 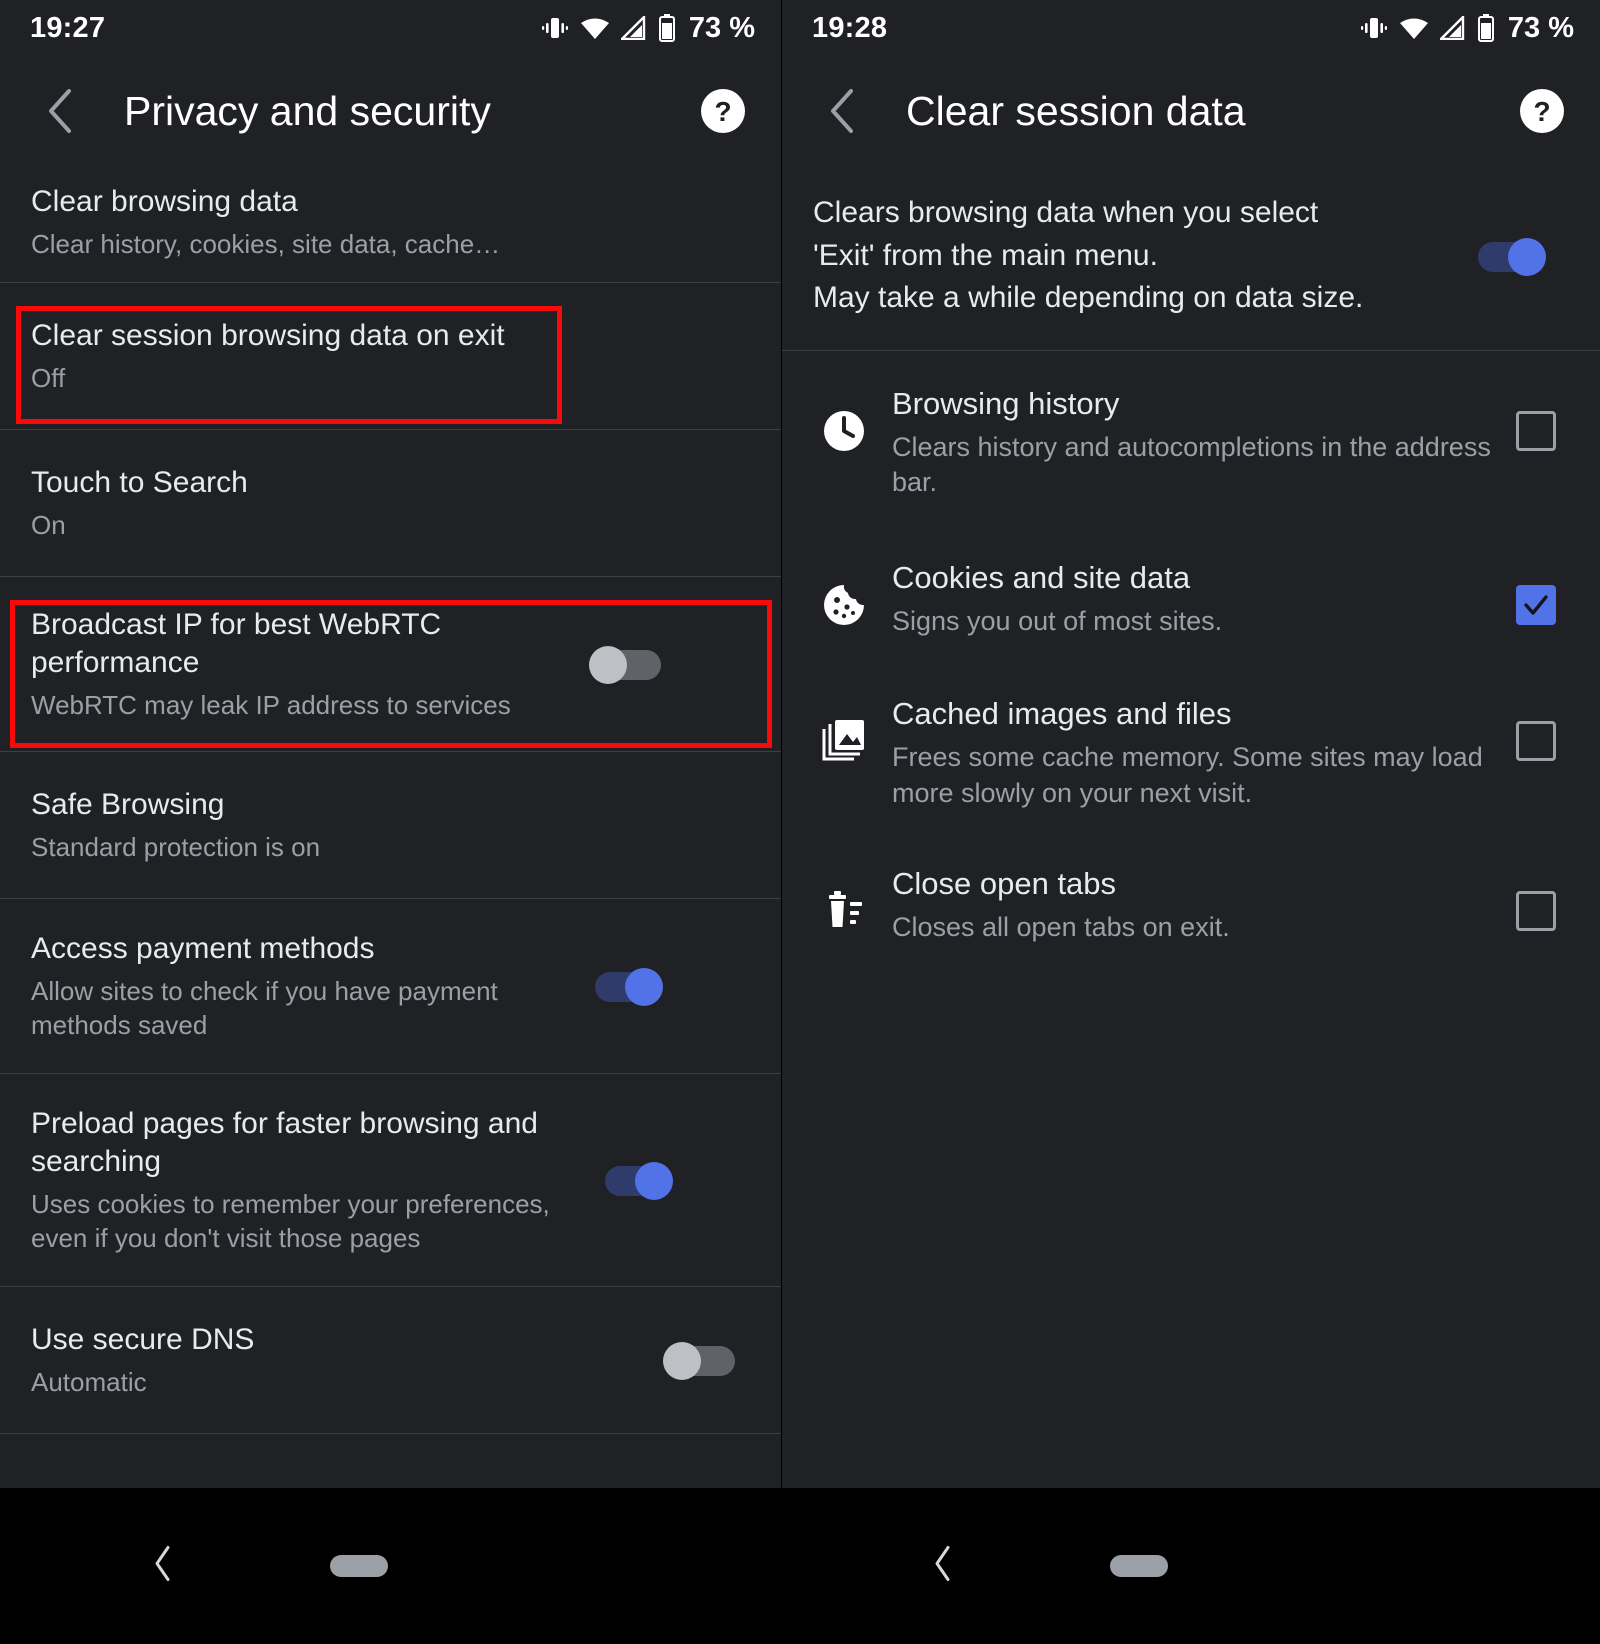 I want to click on option-title: Close open tabs, so click(x=1004, y=884).